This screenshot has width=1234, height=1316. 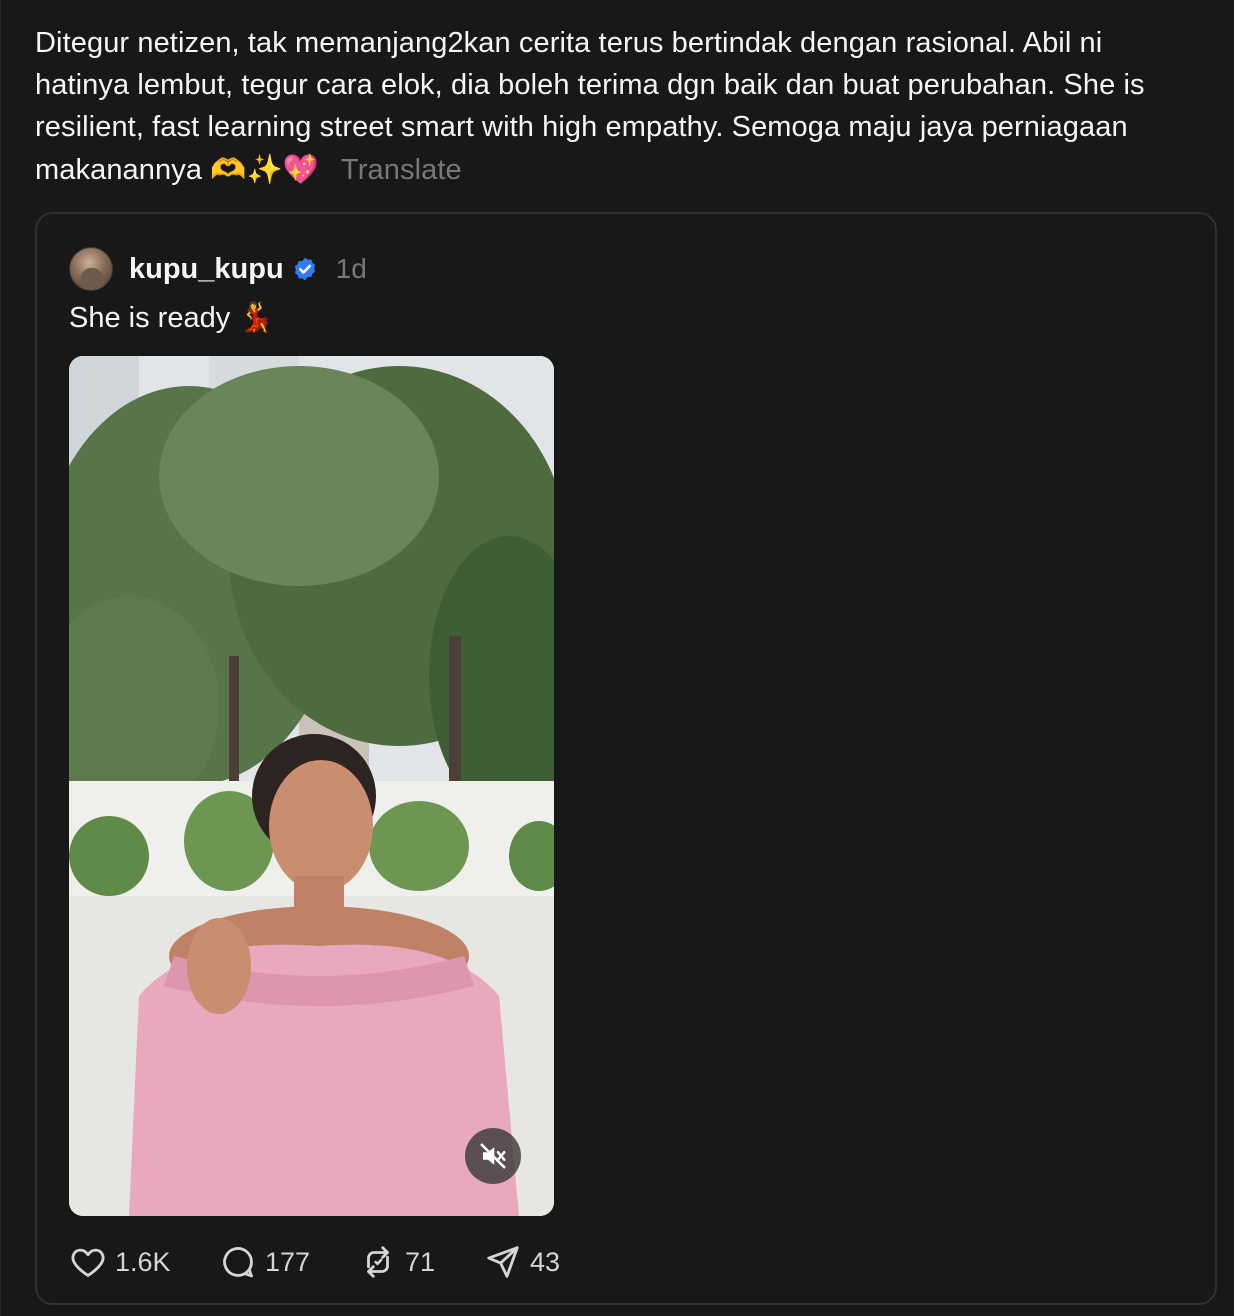 I want to click on share-icon, so click(x=503, y=1262).